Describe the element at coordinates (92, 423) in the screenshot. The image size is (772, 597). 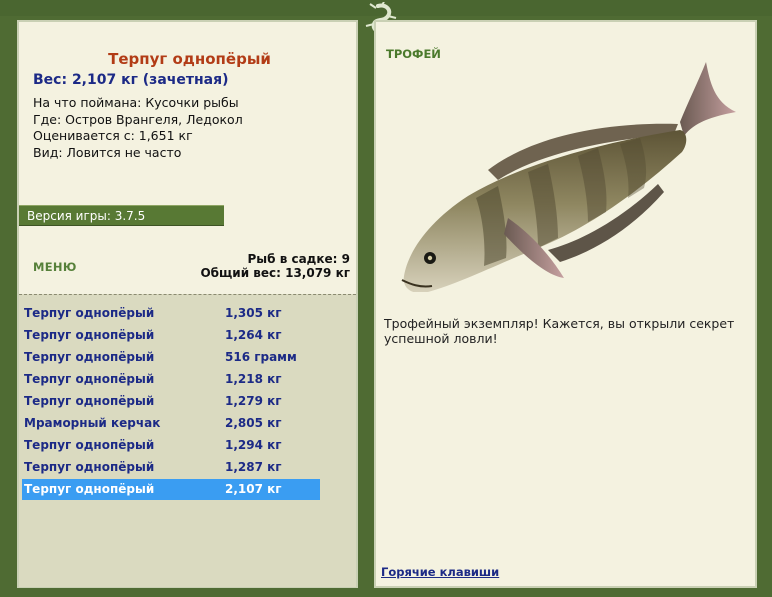
I see `row-fish-name: Мраморный керчак` at that location.